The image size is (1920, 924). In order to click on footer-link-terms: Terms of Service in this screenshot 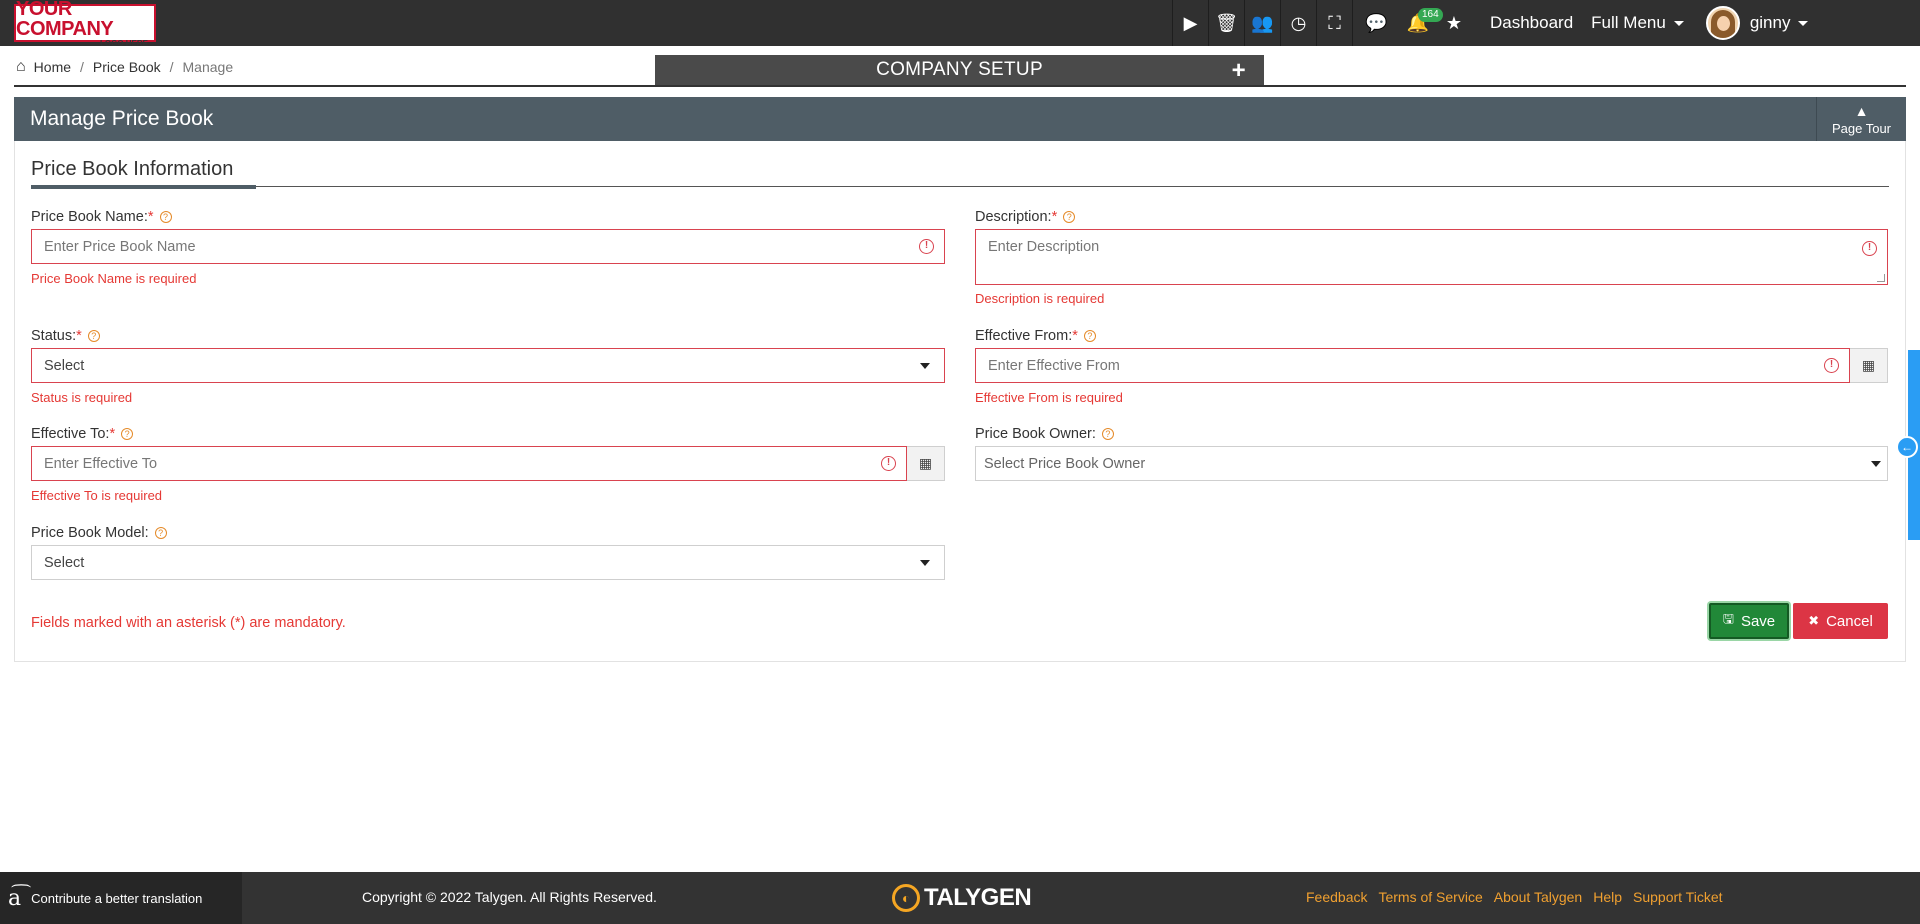, I will do `click(1430, 897)`.